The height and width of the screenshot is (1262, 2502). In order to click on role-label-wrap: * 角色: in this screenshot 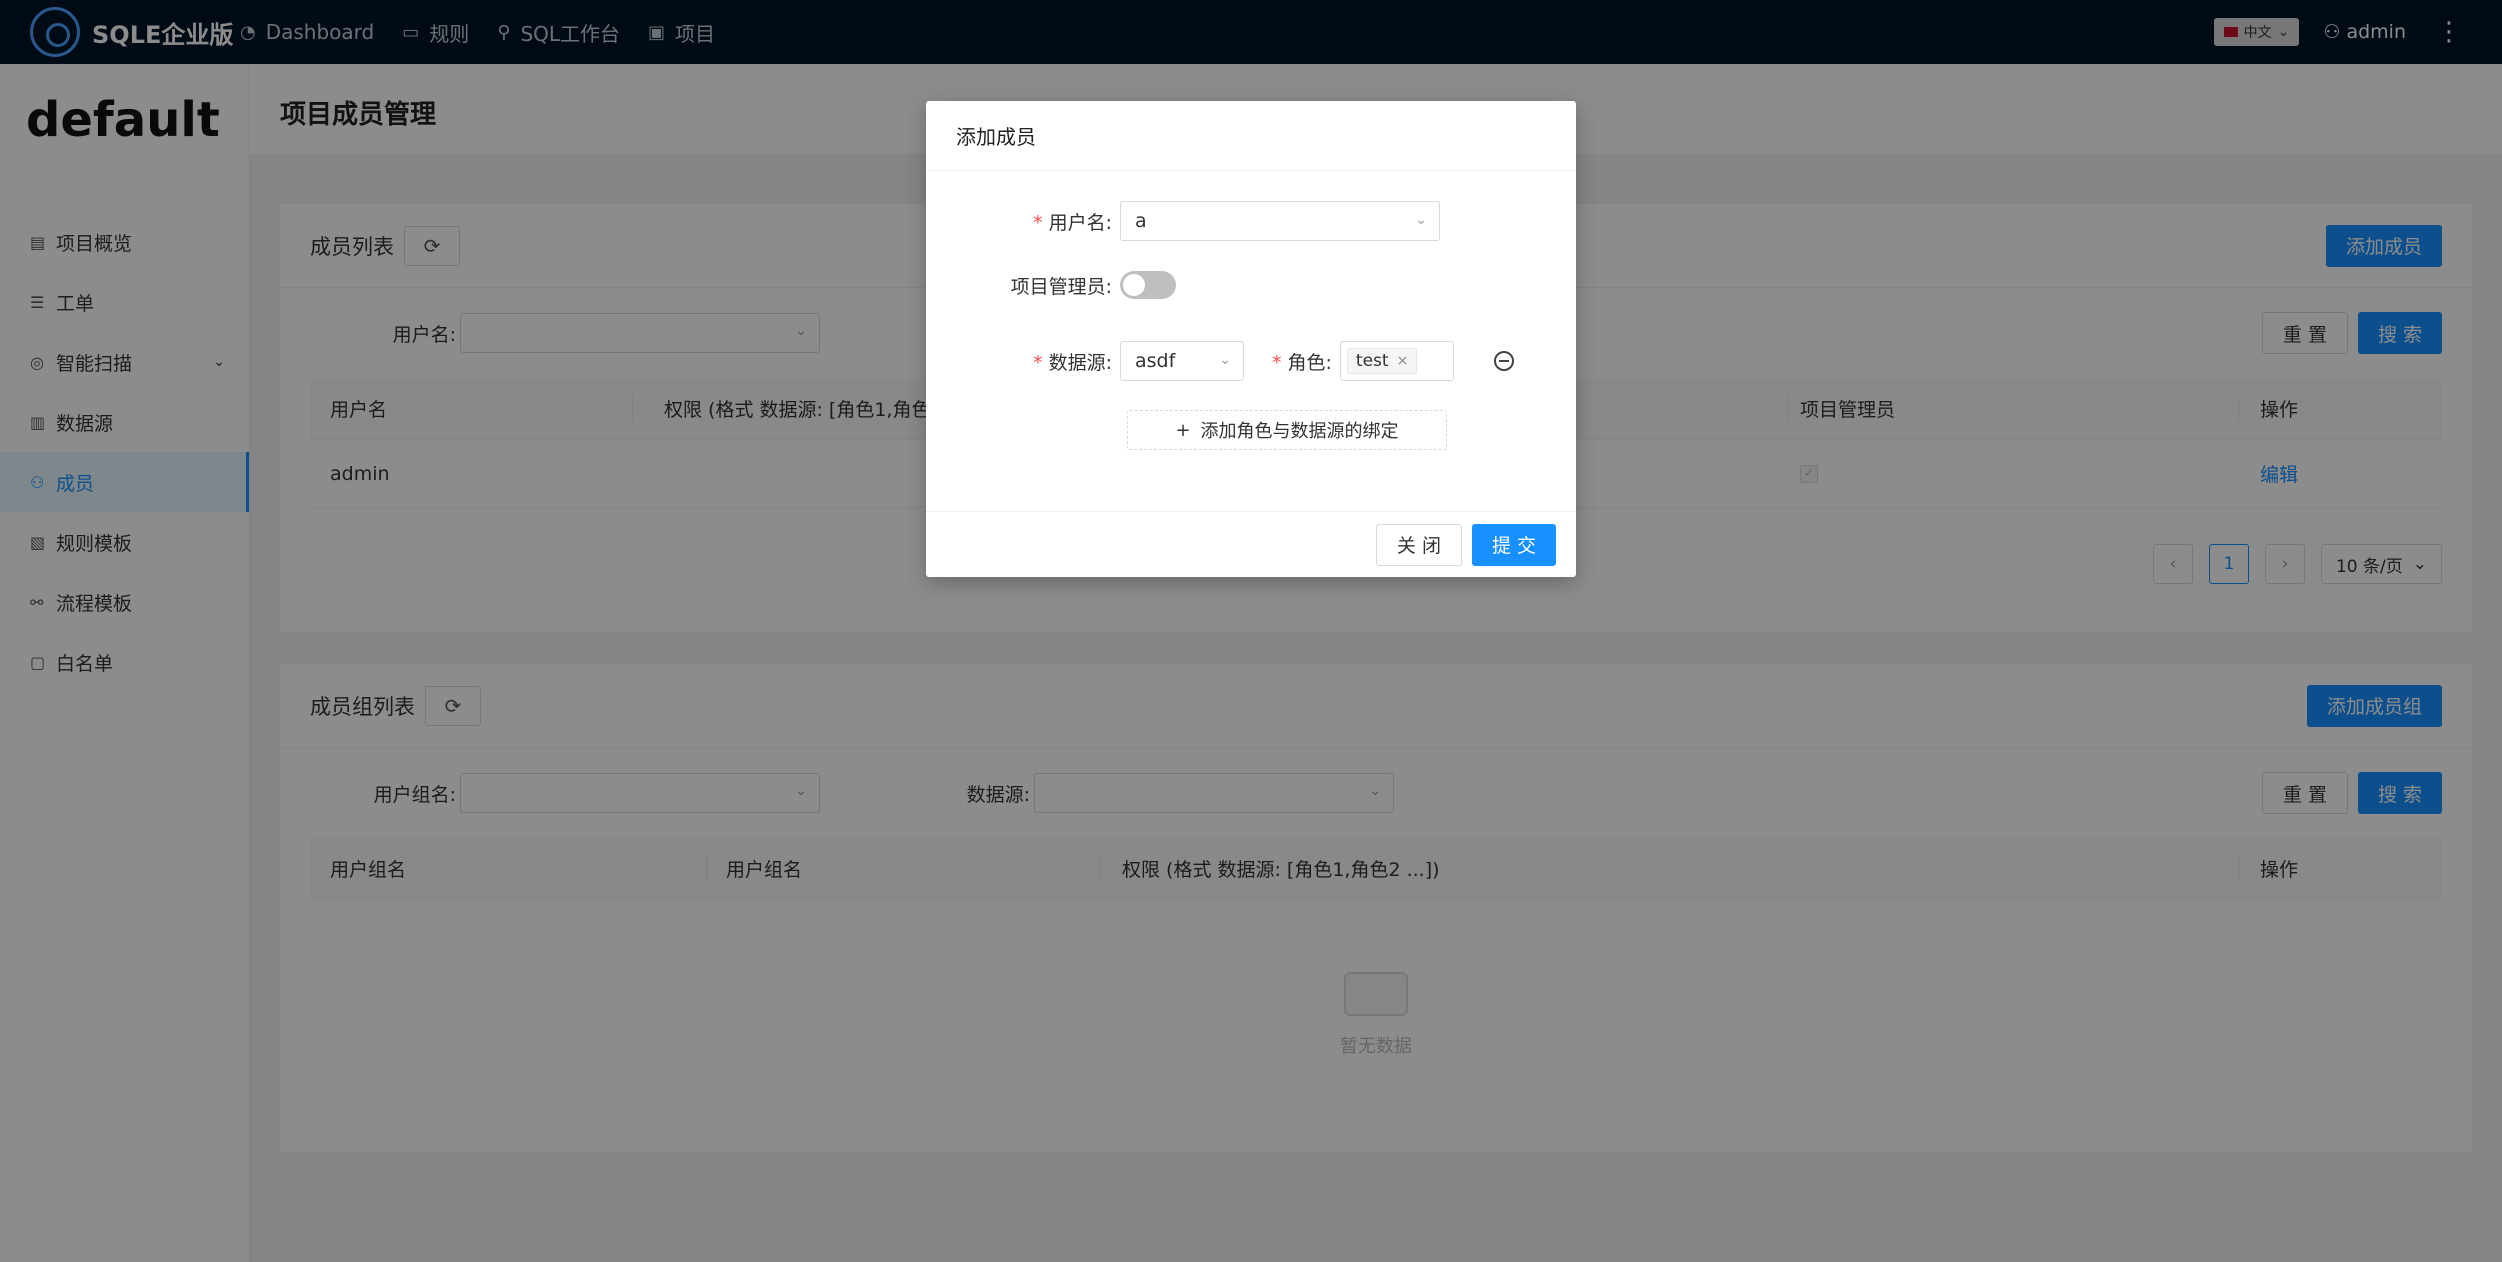, I will do `click(1306, 361)`.